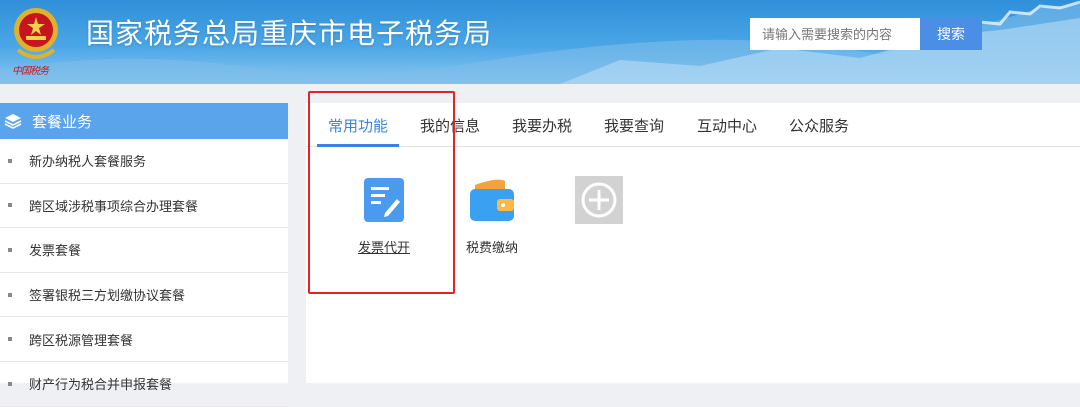 Image resolution: width=1080 pixels, height=407 pixels. I want to click on sidebar-item-cross-region: 跨区域涉税事项综合办理套餐, so click(144, 206).